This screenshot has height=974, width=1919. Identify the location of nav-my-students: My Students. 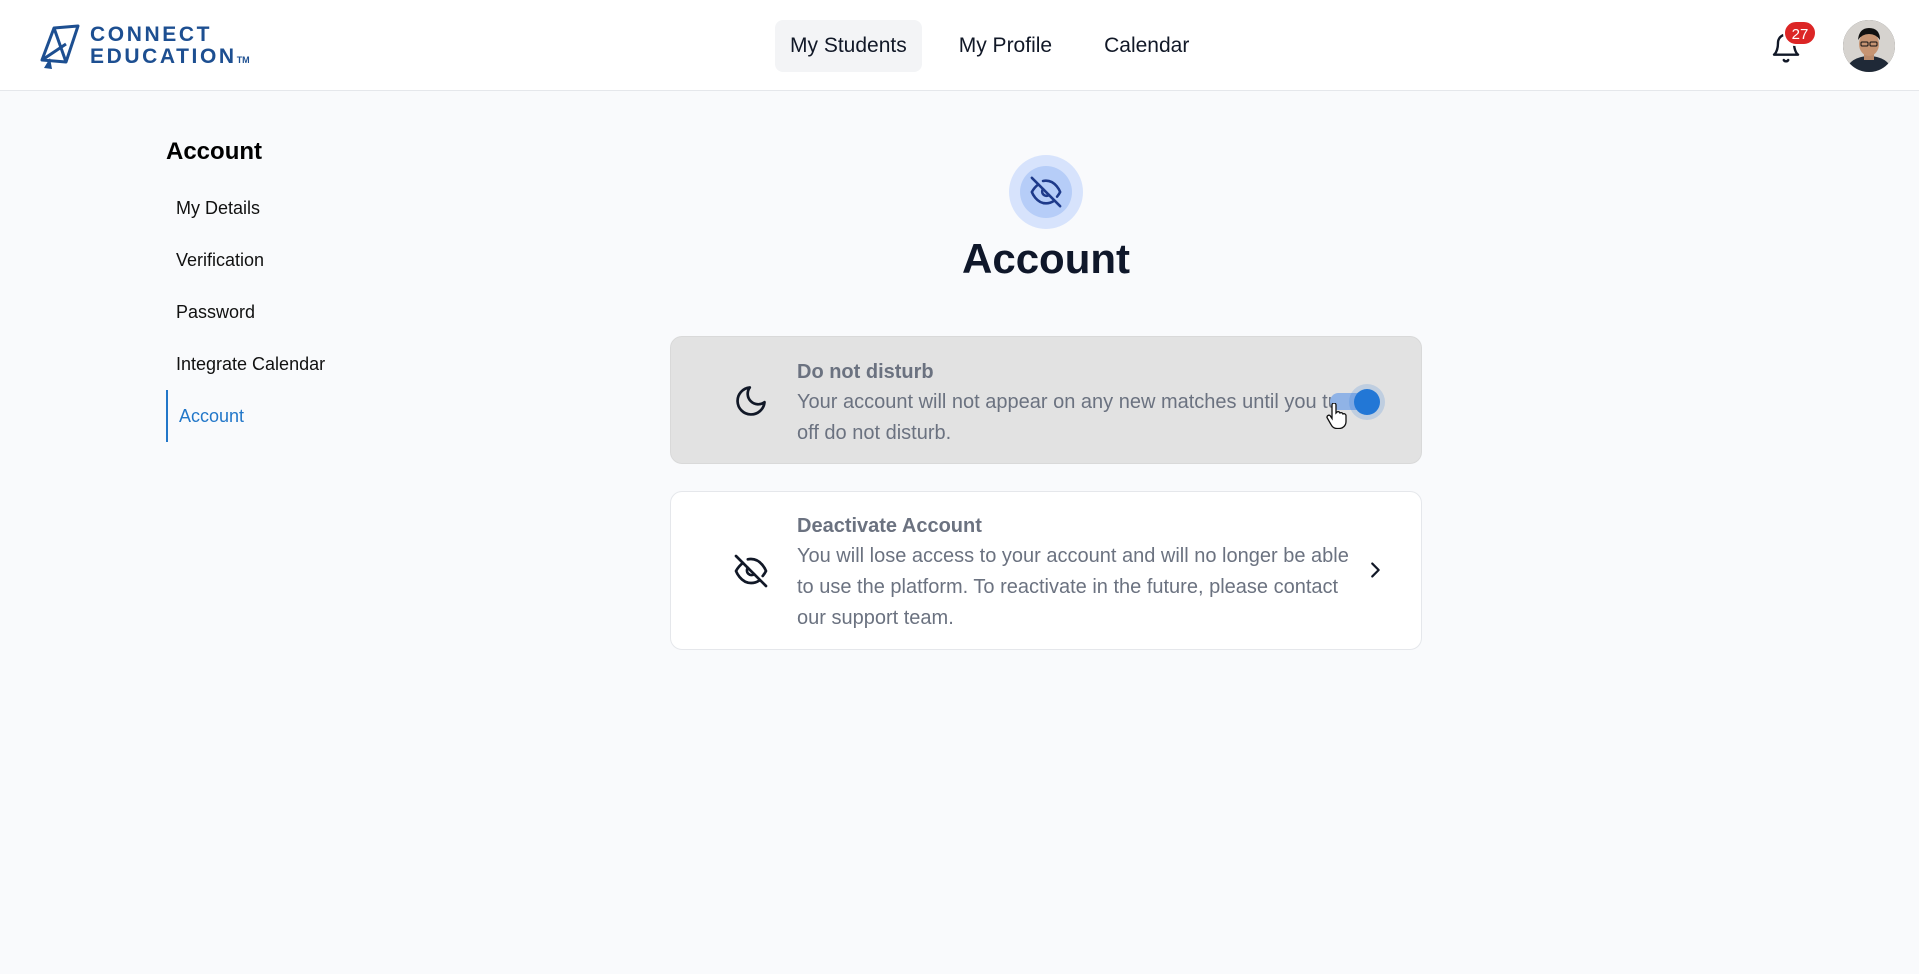
(848, 46).